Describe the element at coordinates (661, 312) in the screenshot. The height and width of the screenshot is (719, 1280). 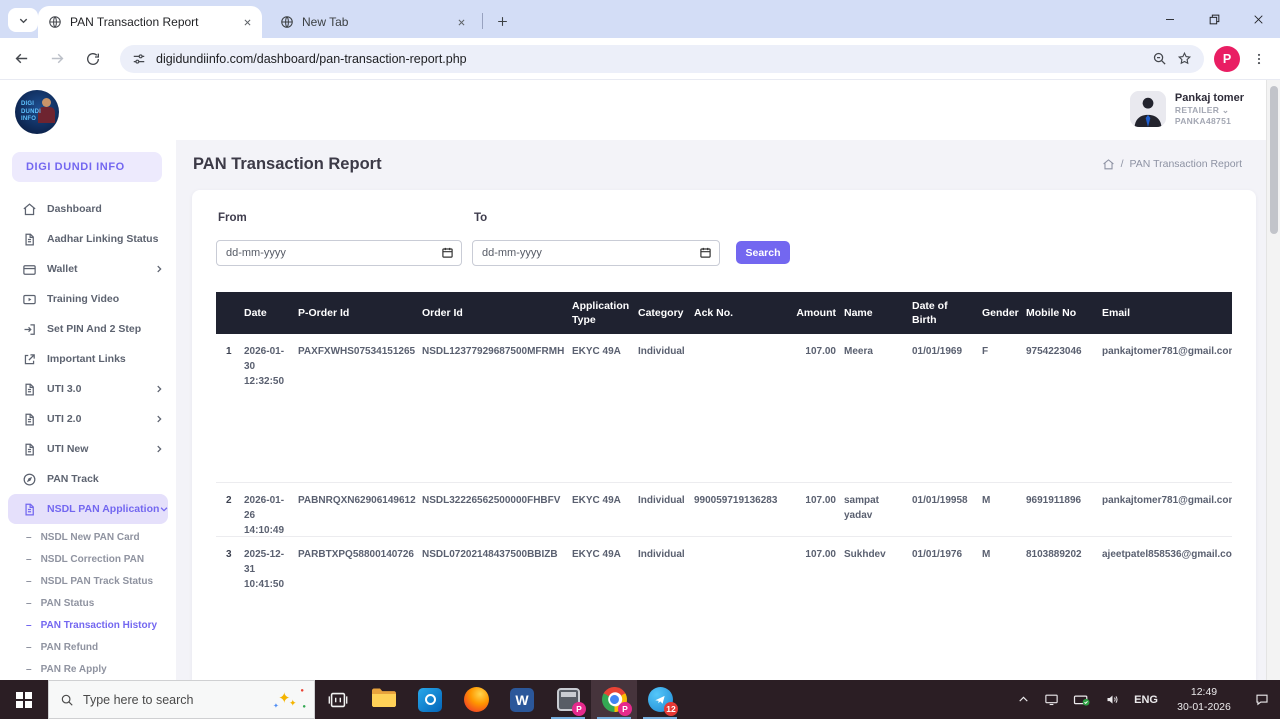
I see `column-header: Category` at that location.